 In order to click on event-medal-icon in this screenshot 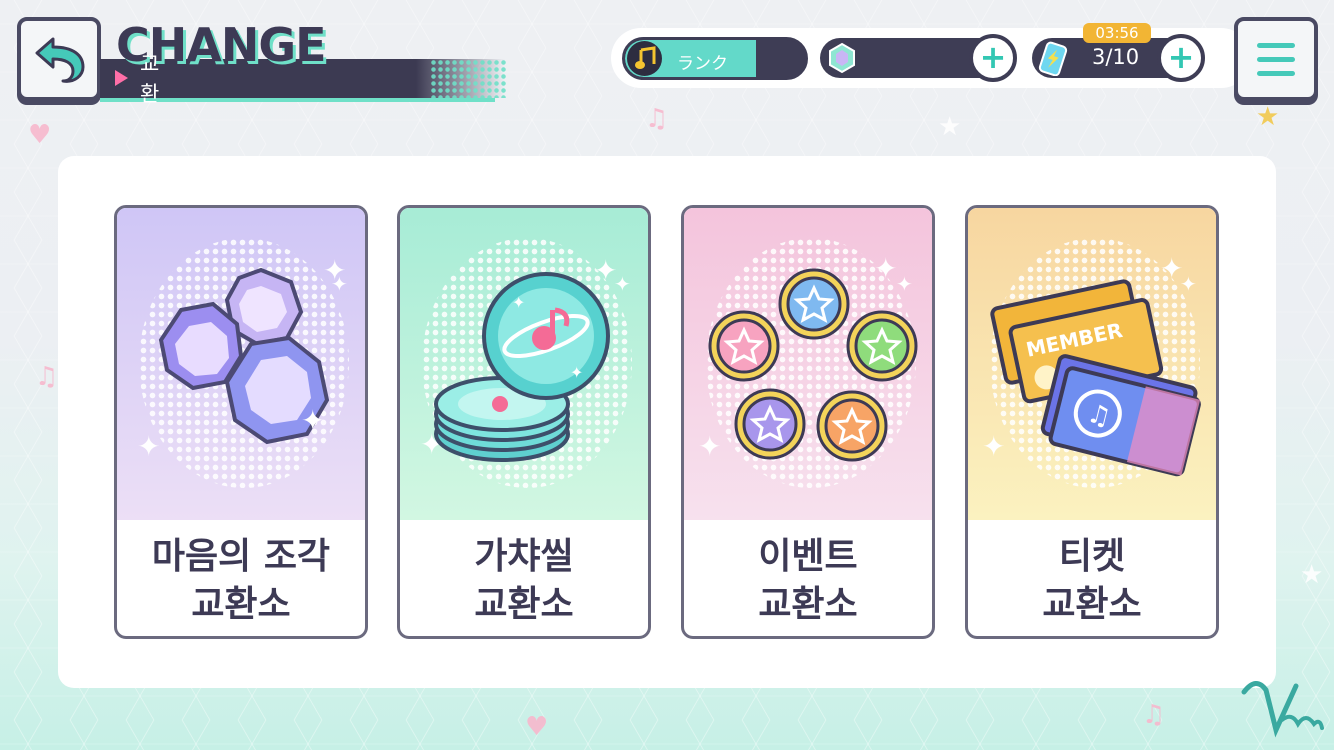, I will do `click(813, 365)`.